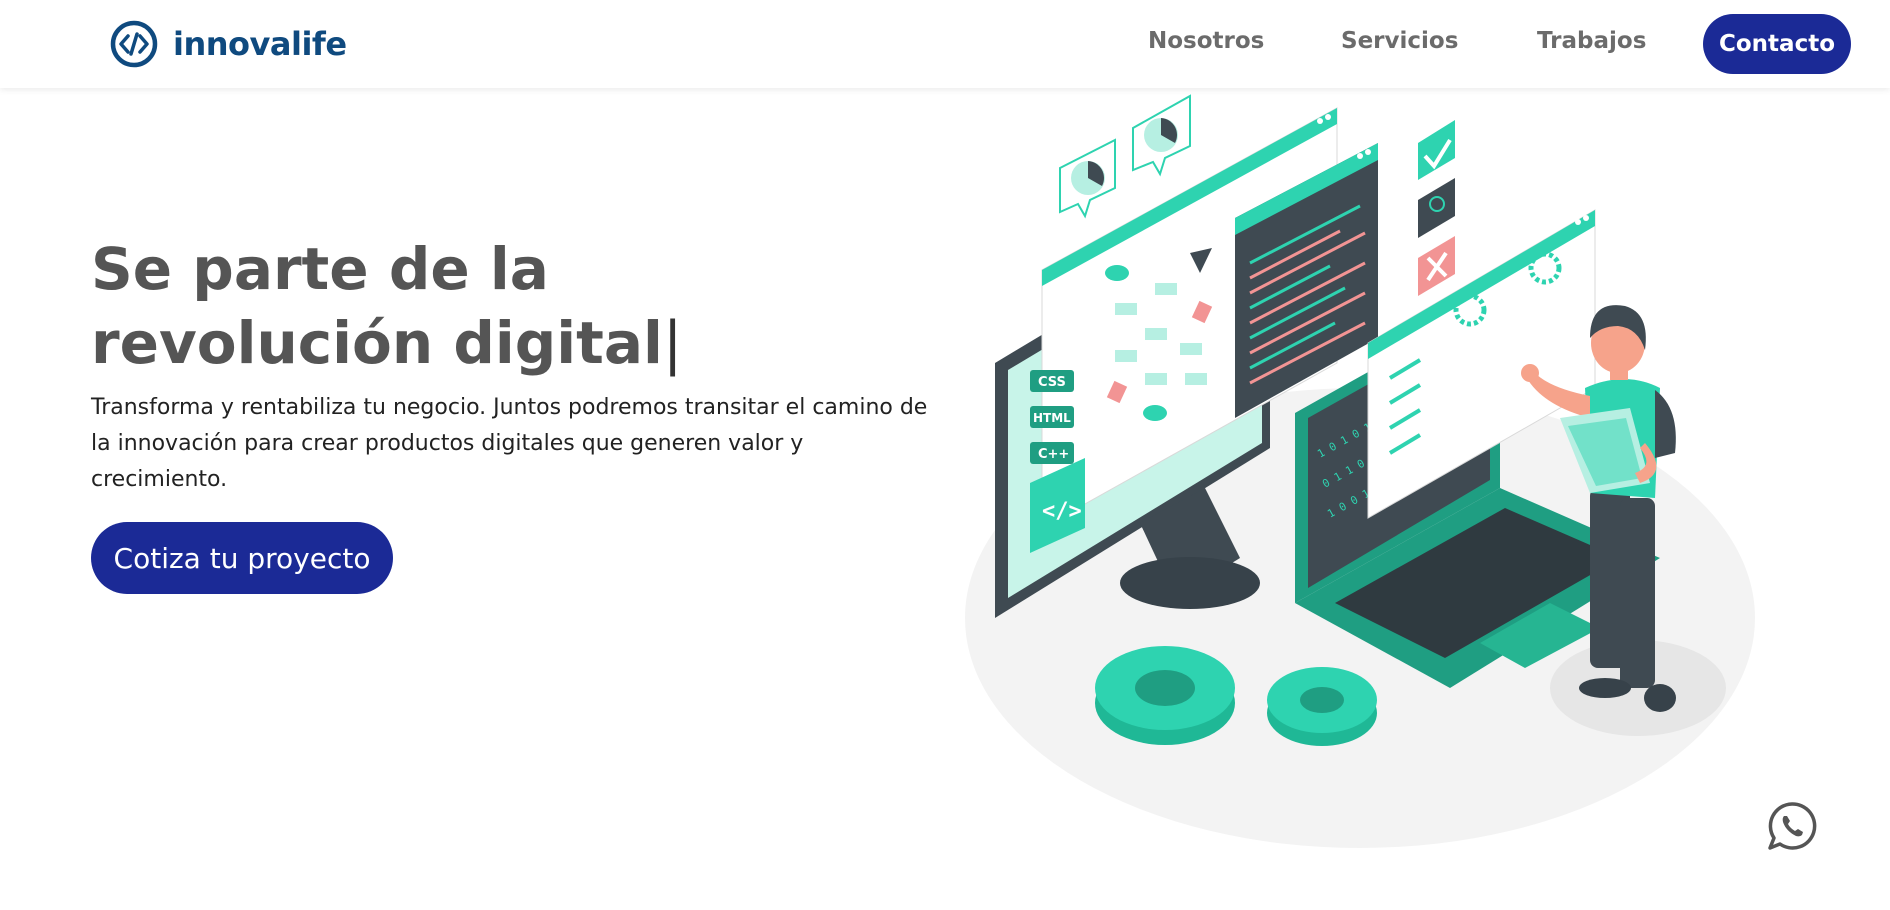 This screenshot has height=910, width=1890. What do you see at coordinates (1777, 44) in the screenshot?
I see `contact-button: Contacto` at bounding box center [1777, 44].